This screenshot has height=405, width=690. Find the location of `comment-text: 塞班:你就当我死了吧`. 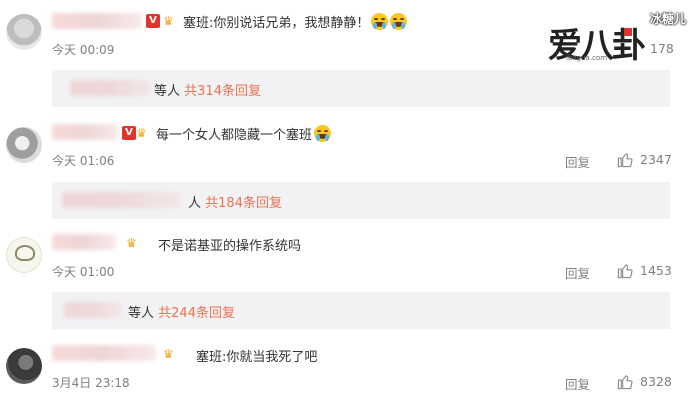

comment-text: 塞班:你就当我死了吧 is located at coordinates (257, 357).